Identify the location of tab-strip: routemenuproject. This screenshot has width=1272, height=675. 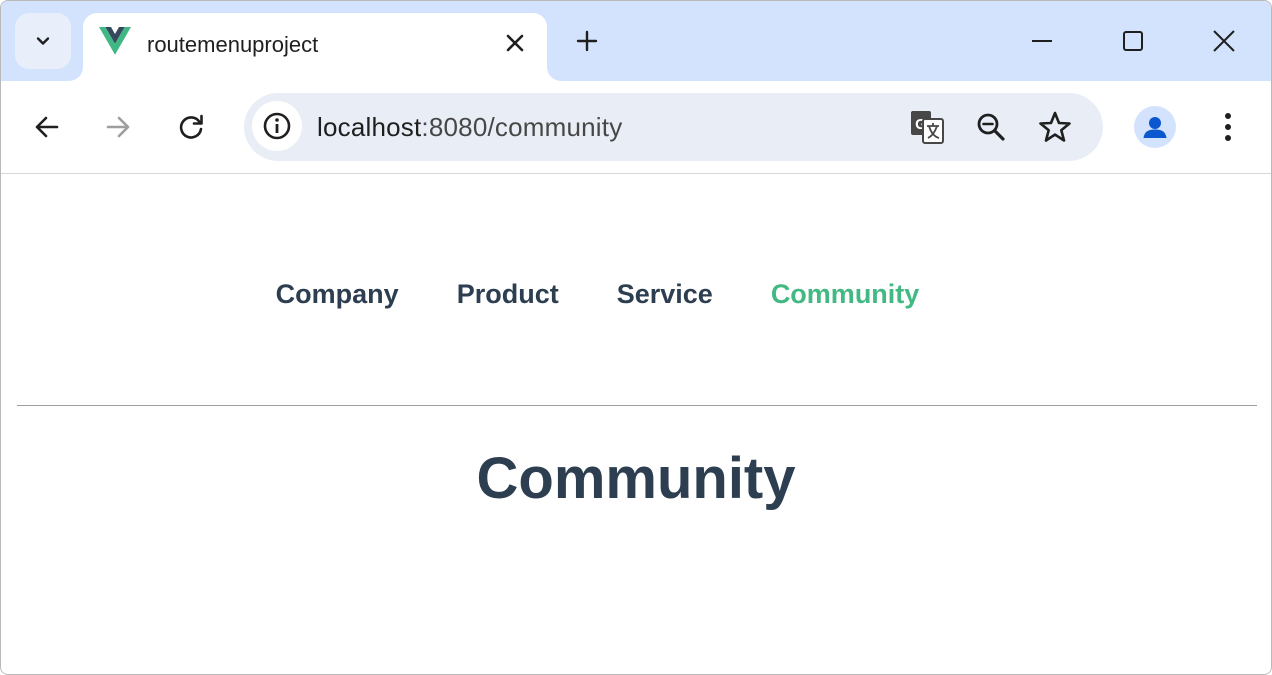
(636, 41).